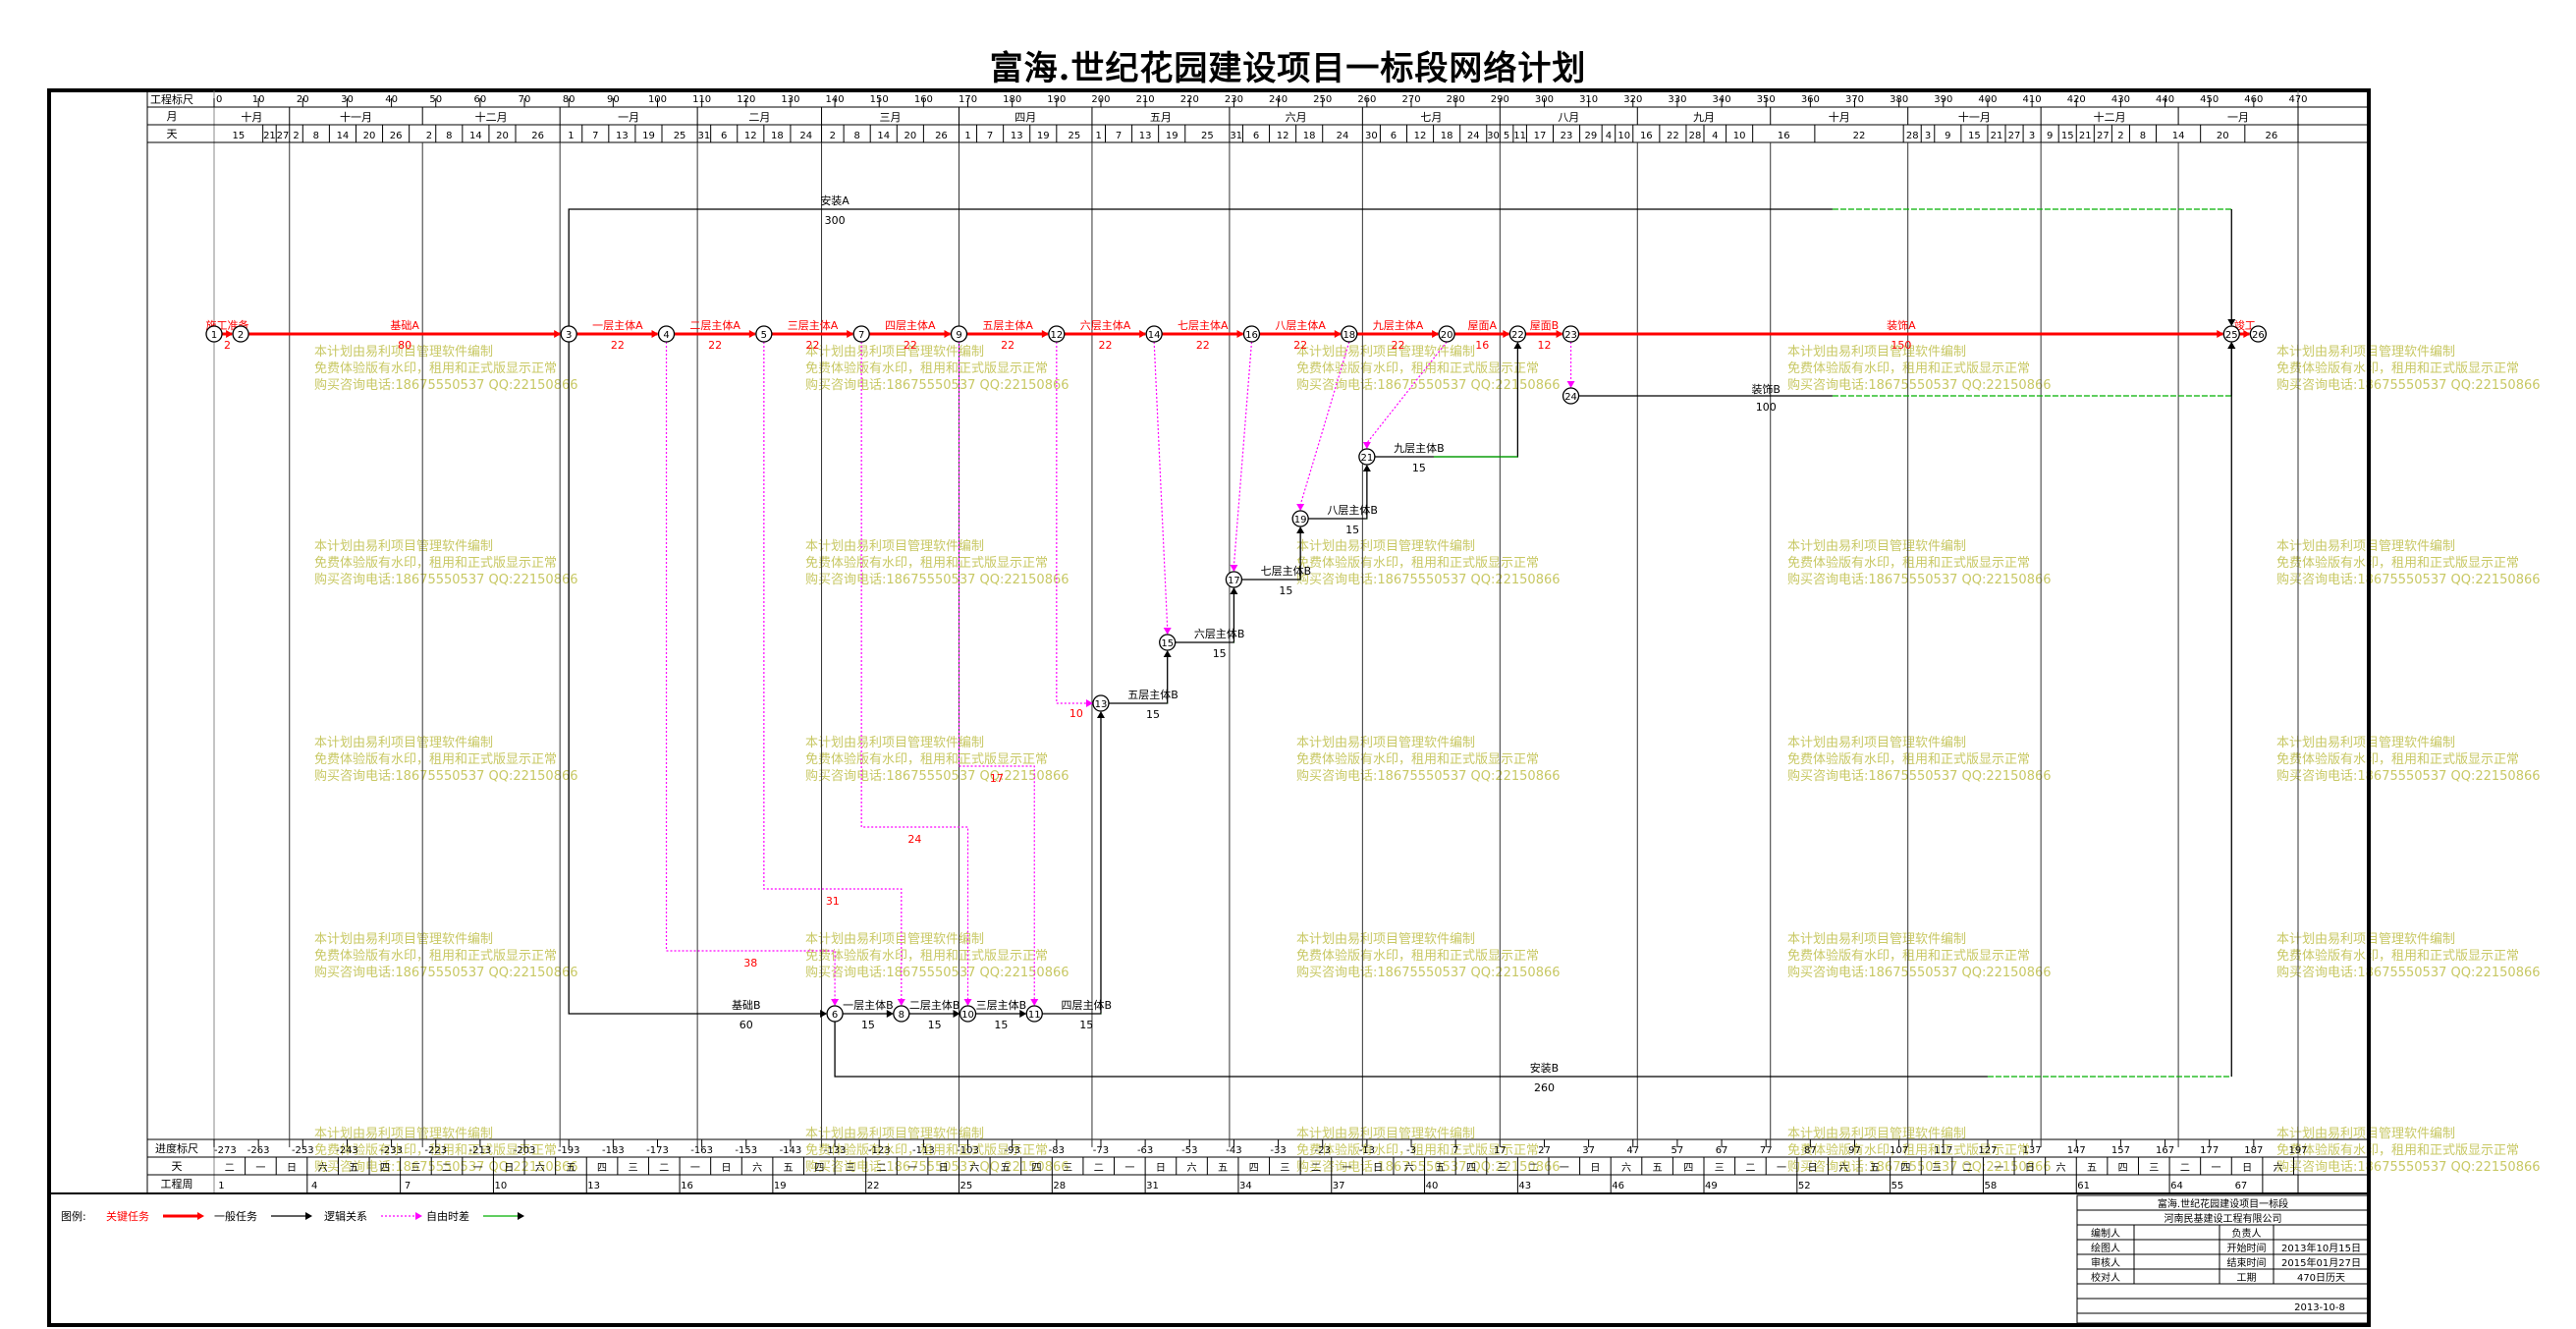  I want to click on scale-tick-label: 160, so click(923, 99).